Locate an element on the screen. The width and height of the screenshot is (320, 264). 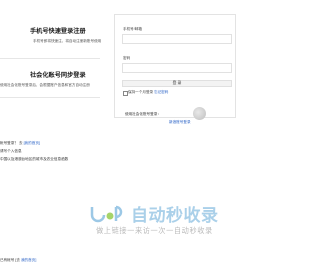
forgot-password-link: 忘记密码 is located at coordinates (161, 92).